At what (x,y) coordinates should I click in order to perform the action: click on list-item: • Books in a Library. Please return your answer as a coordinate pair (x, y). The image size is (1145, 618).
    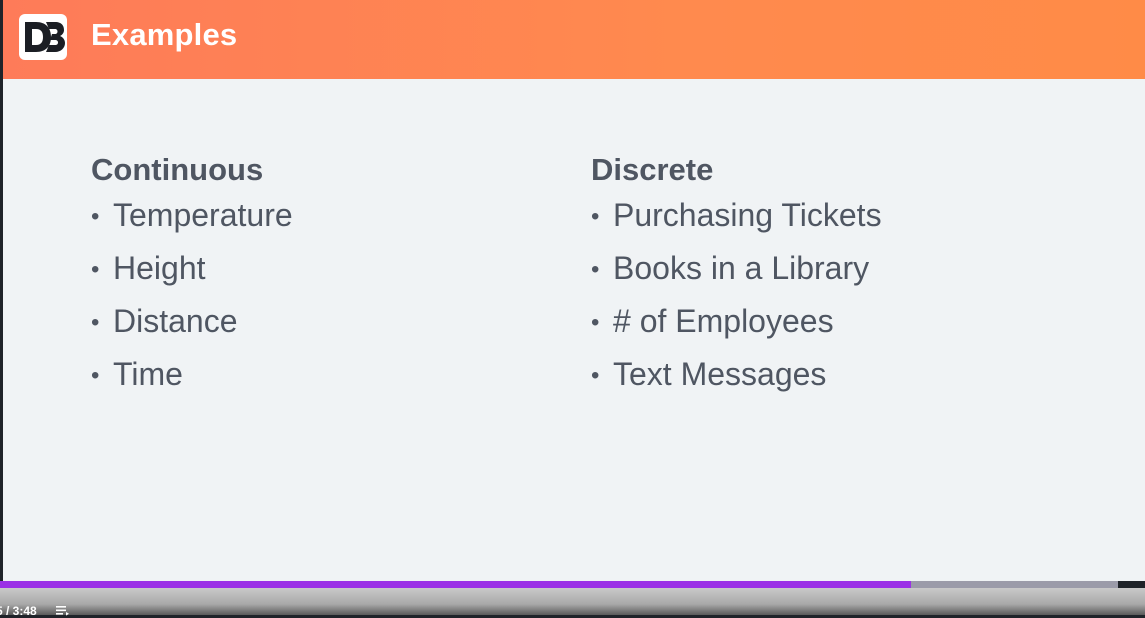
    Looking at the image, I should click on (821, 271).